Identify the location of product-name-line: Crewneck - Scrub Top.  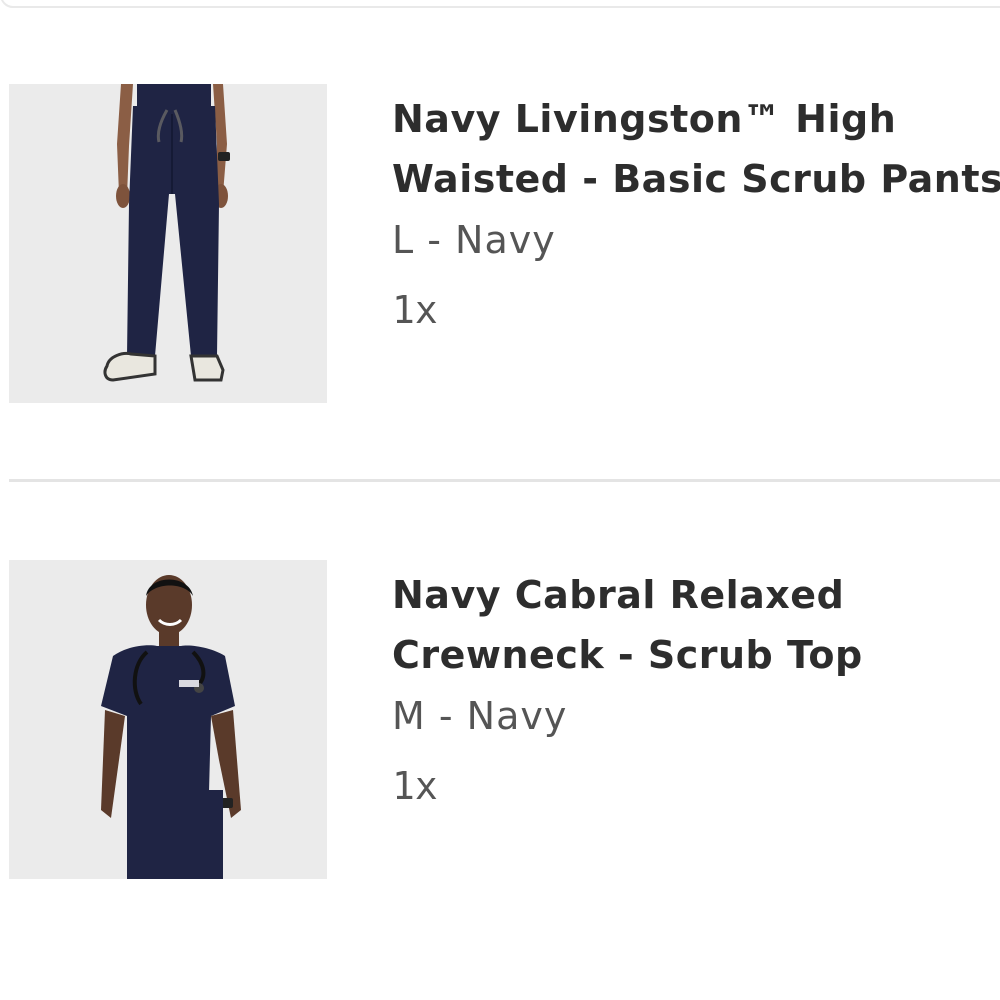
(627, 655).